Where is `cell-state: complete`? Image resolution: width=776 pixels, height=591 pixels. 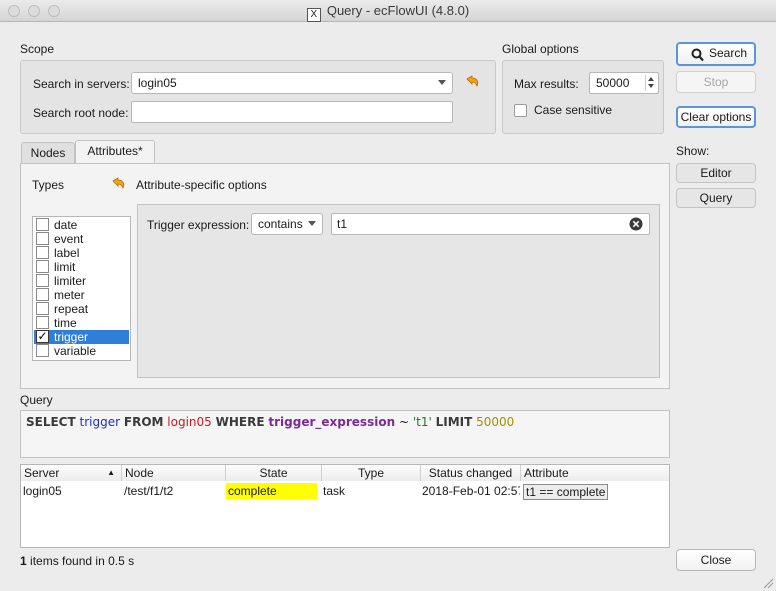 cell-state: complete is located at coordinates (271, 491).